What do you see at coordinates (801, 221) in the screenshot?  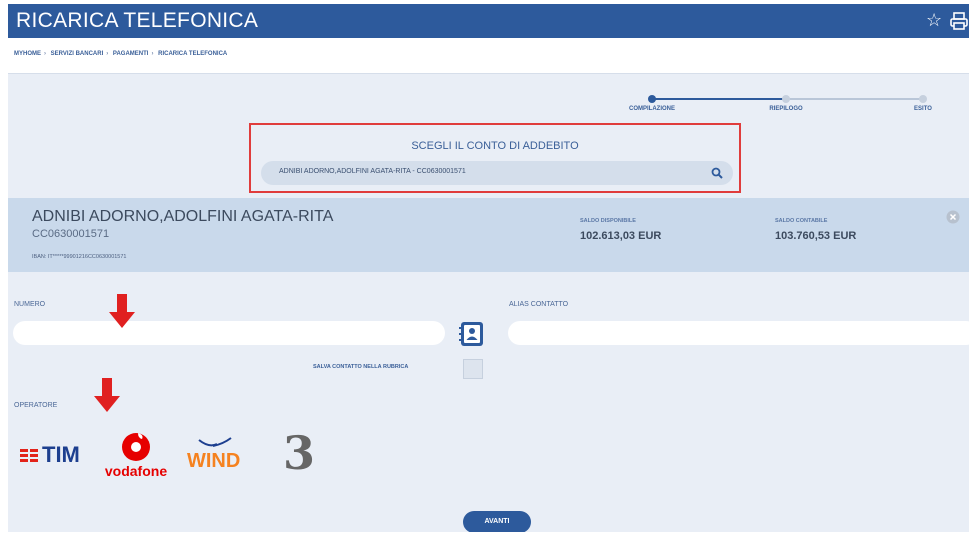 I see `saldo-contabile-label: SALDO CONTABILE` at bounding box center [801, 221].